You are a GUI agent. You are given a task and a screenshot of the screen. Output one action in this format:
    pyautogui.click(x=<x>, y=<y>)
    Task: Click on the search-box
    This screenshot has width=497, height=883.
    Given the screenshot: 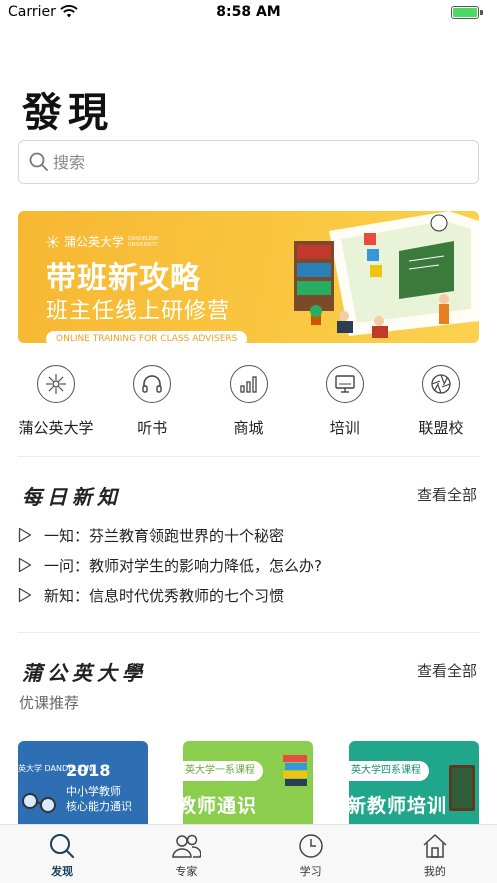 What is the action you would take?
    pyautogui.click(x=248, y=162)
    